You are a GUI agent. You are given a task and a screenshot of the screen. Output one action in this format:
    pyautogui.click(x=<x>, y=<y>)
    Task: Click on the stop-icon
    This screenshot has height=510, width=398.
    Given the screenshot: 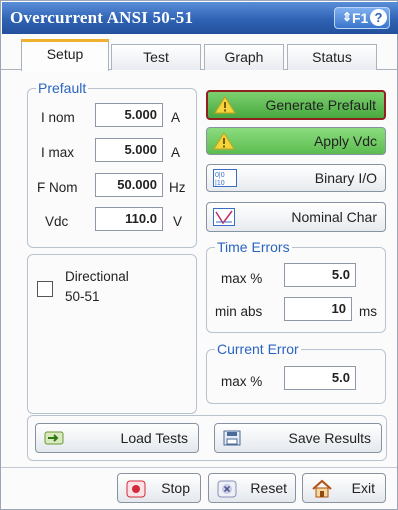 What is the action you would take?
    pyautogui.click(x=136, y=490)
    